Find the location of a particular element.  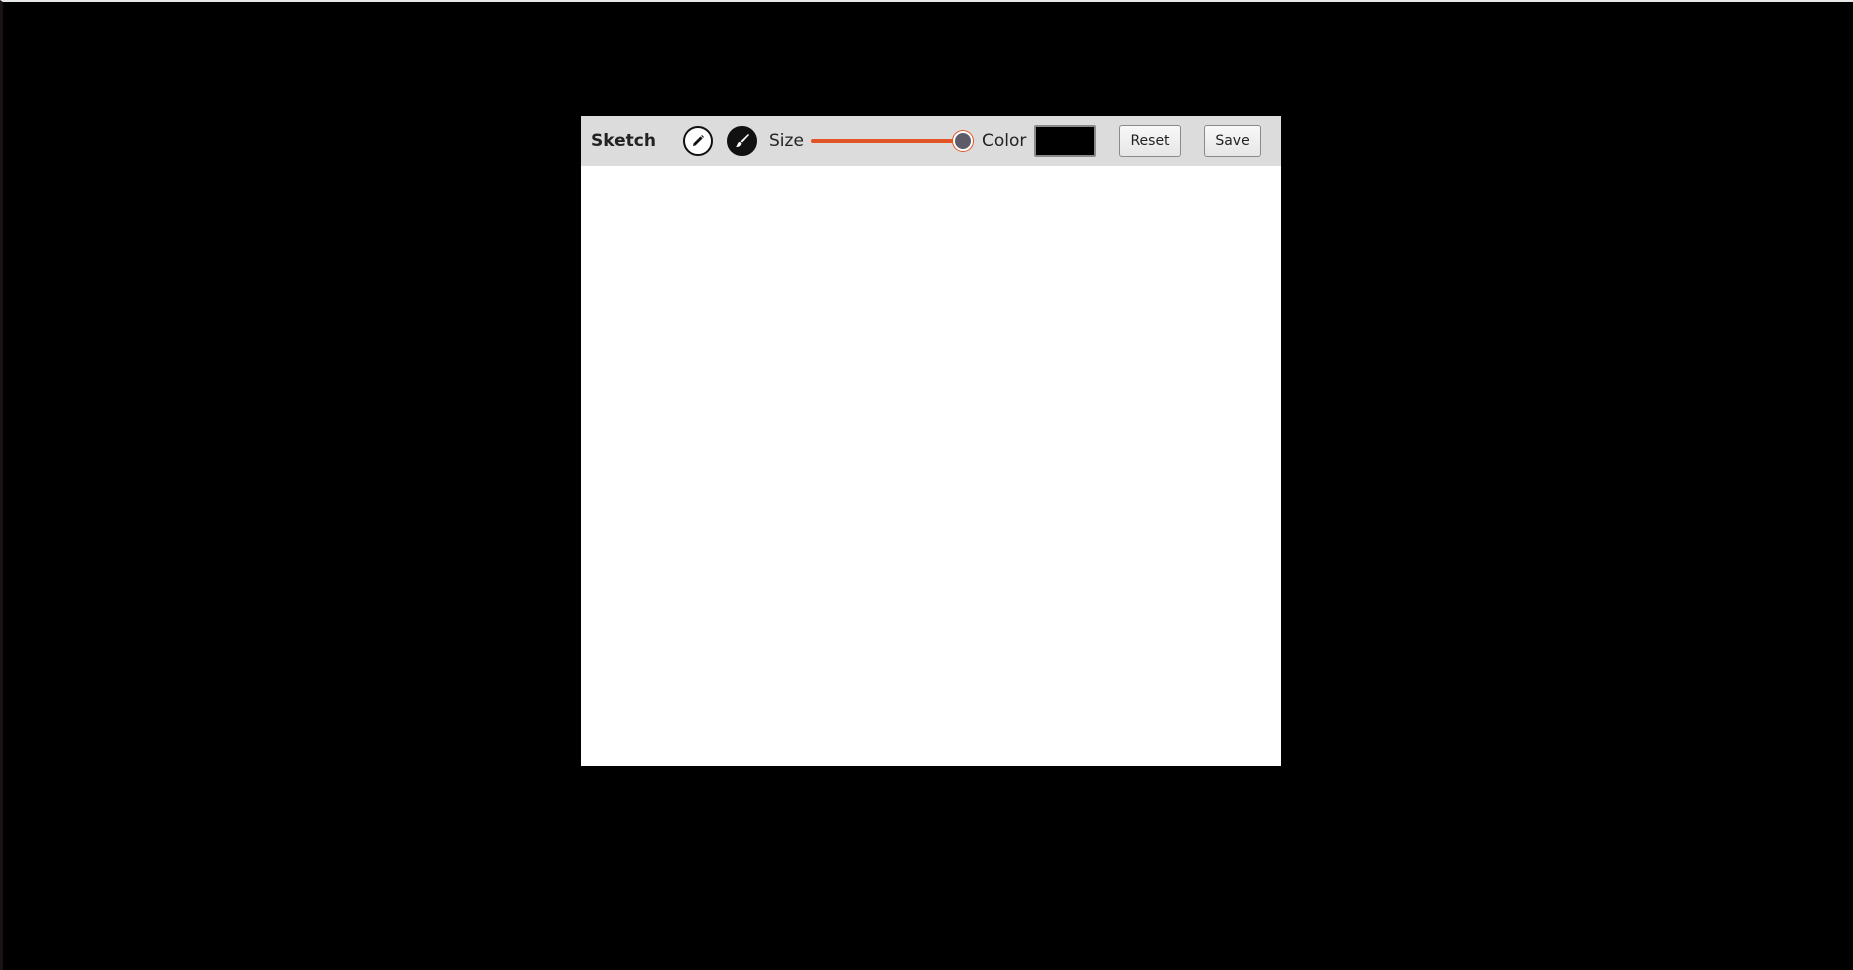

color-label: Color is located at coordinates (1004, 141).